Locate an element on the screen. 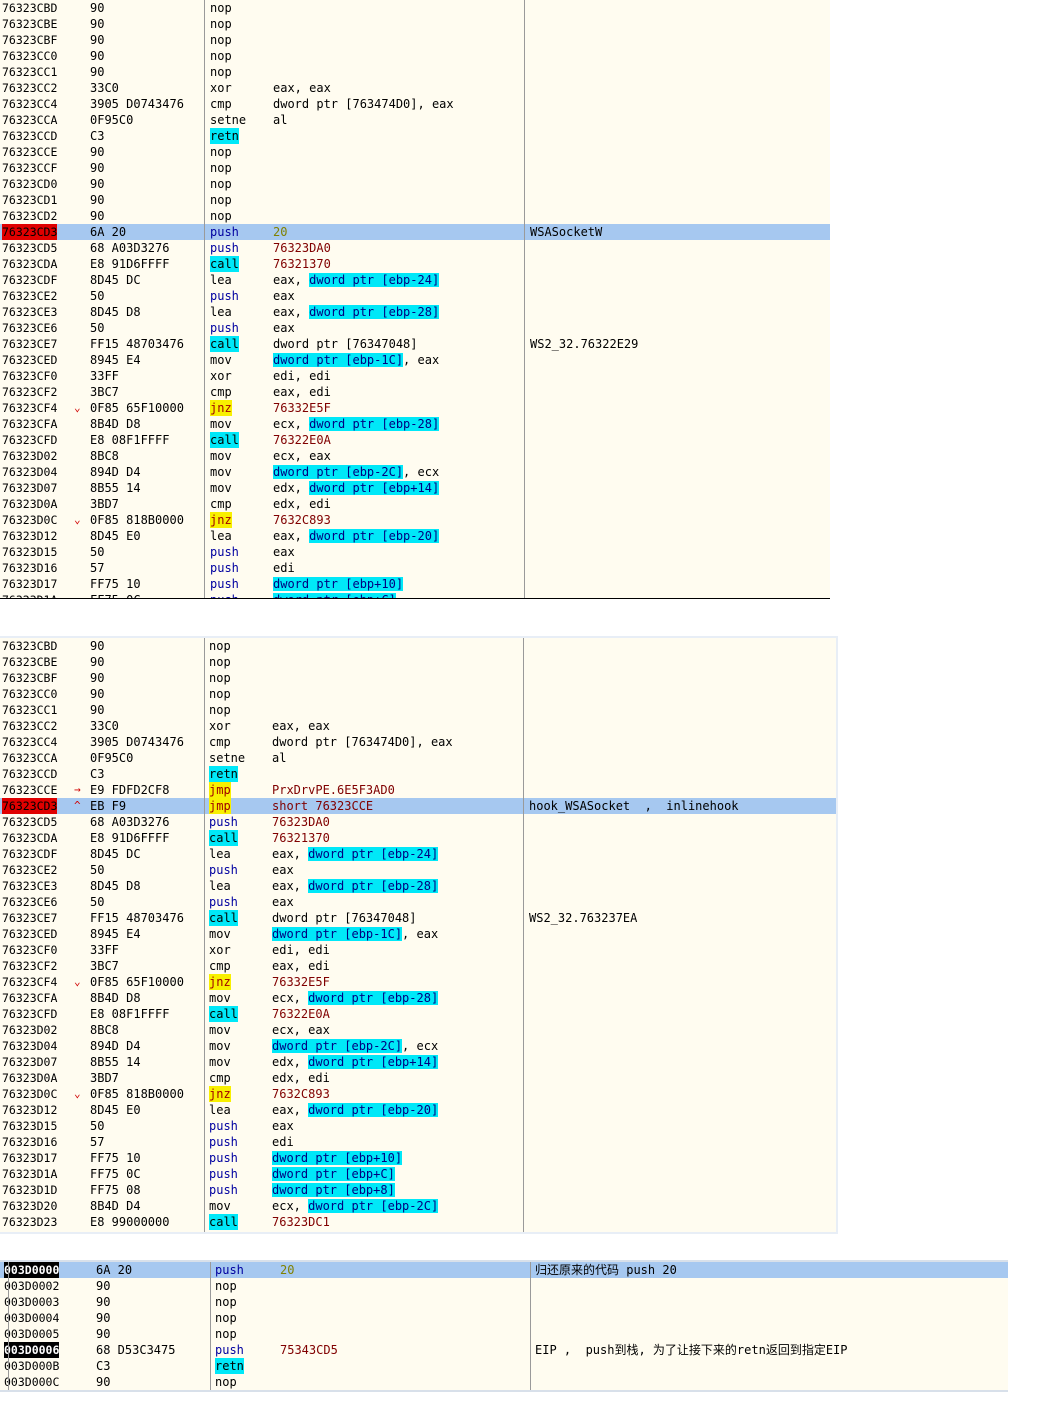 The image size is (1044, 1402). address-cell: 76323CD3 is located at coordinates (30, 232).